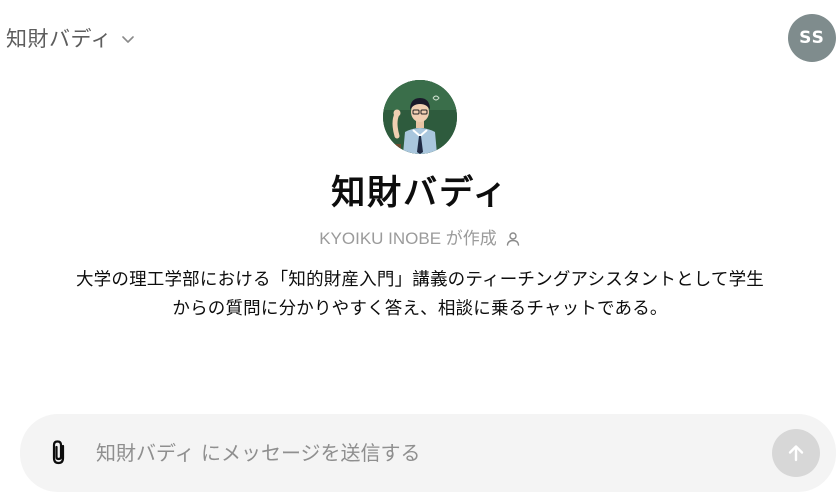 This screenshot has width=840, height=498. What do you see at coordinates (420, 193) in the screenshot?
I see `gpt-title: 知財バディ` at bounding box center [420, 193].